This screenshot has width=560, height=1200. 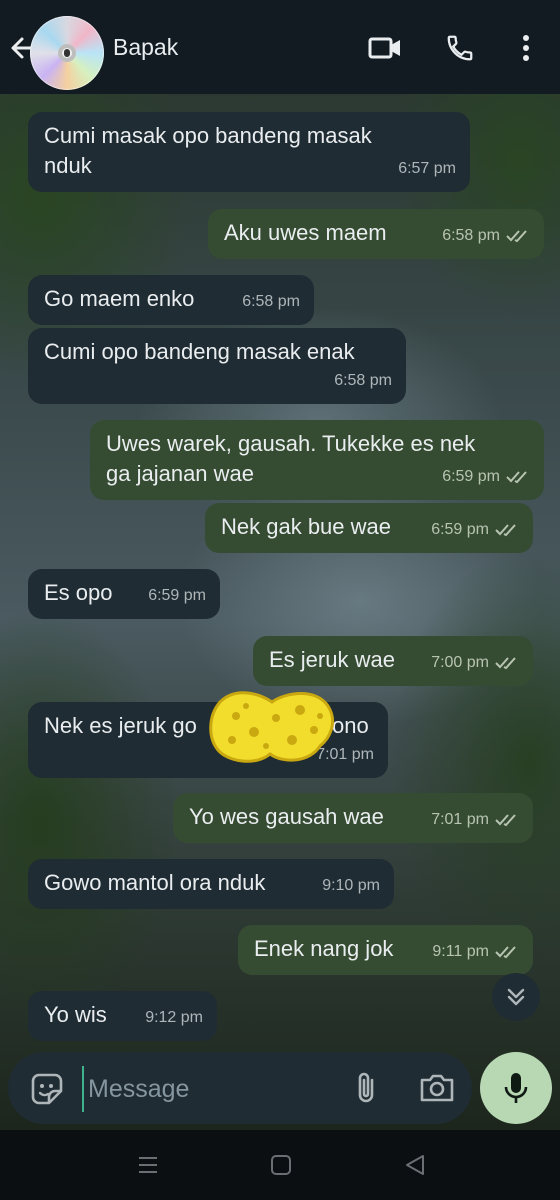 I want to click on message-composer, so click(x=240, y=1088).